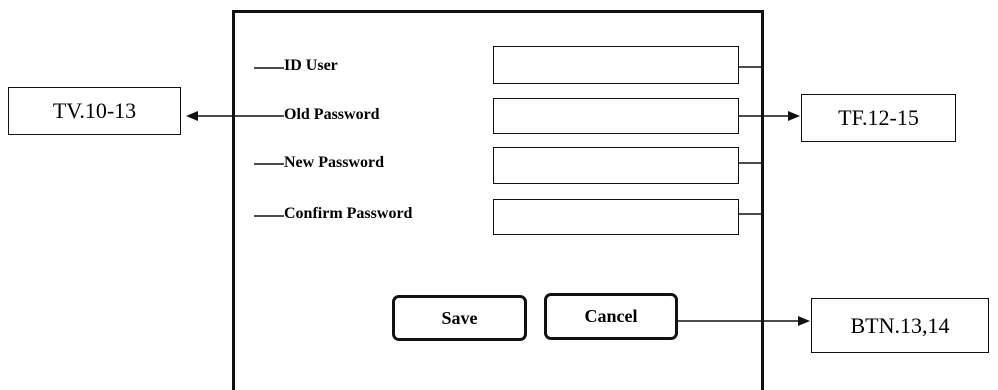 The height and width of the screenshot is (390, 998). I want to click on confirm-password-field, so click(616, 217).